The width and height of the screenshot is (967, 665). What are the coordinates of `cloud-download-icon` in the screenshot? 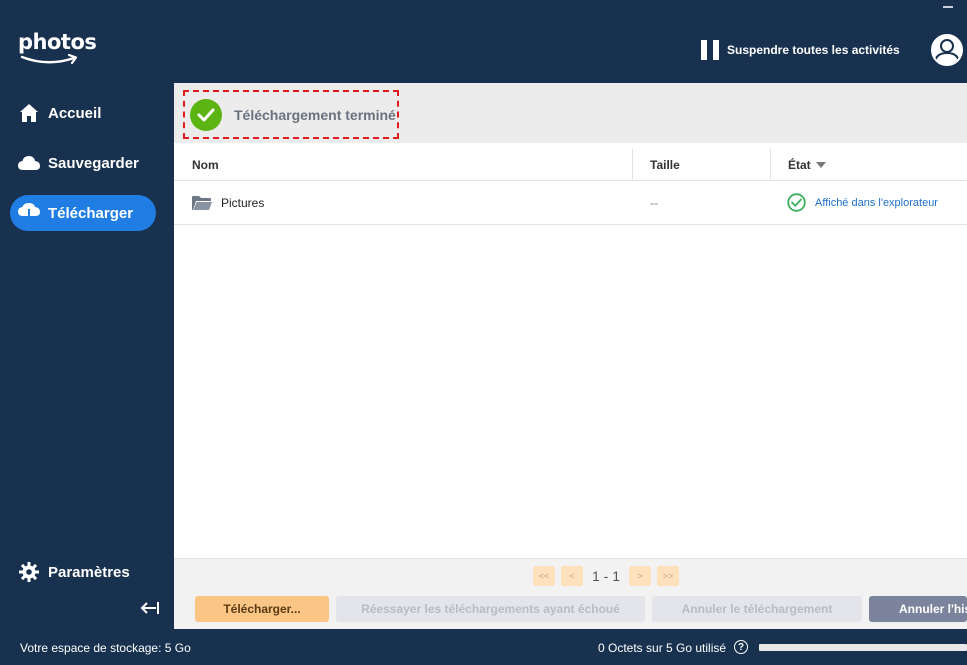 It's located at (29, 213).